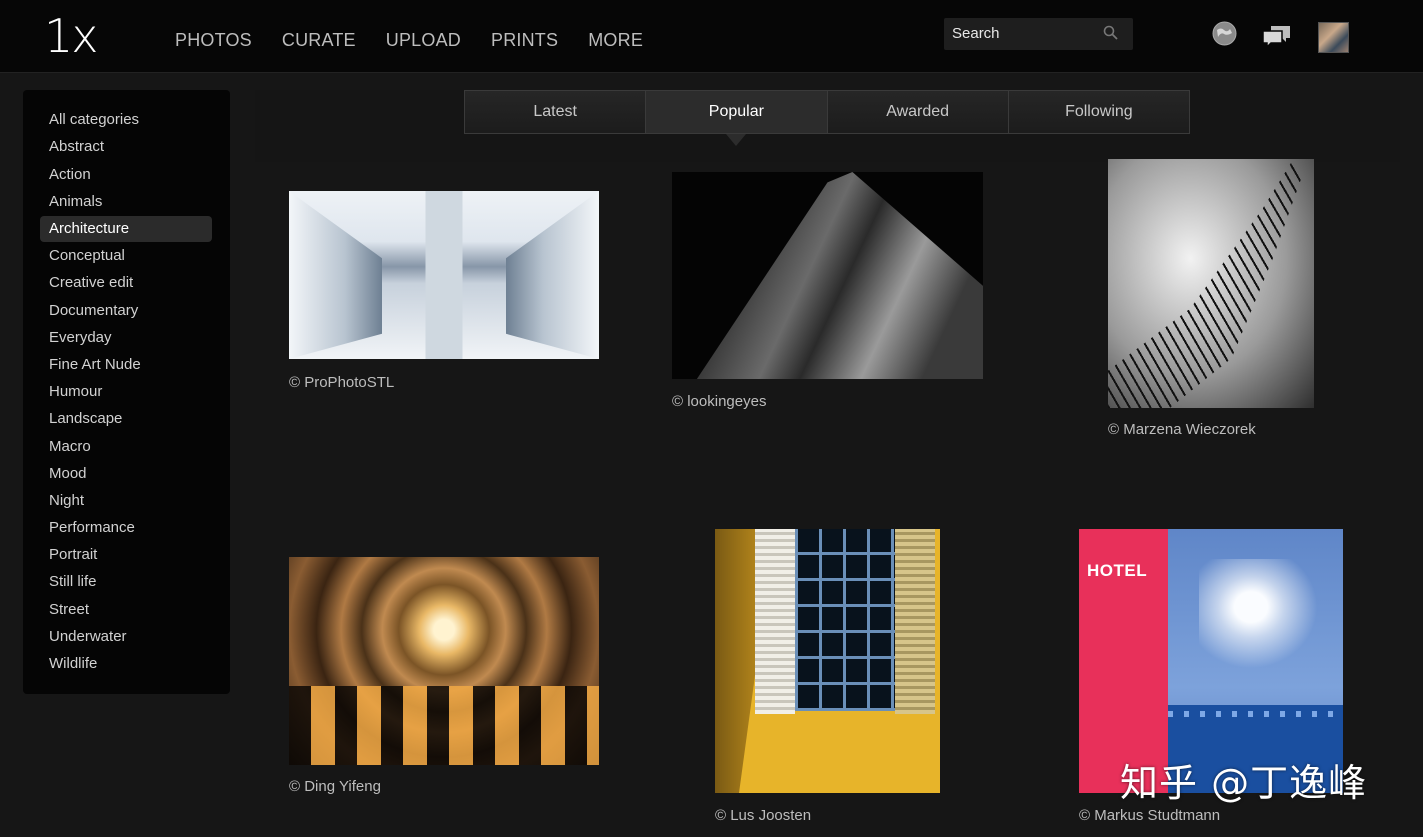 The height and width of the screenshot is (837, 1423). Describe the element at coordinates (126, 202) in the screenshot. I see `category-animals: Animals` at that location.